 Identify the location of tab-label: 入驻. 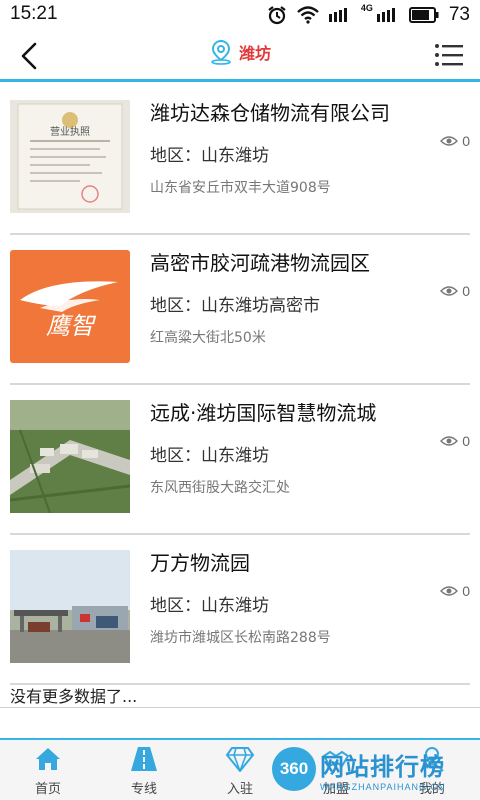
(239, 789).